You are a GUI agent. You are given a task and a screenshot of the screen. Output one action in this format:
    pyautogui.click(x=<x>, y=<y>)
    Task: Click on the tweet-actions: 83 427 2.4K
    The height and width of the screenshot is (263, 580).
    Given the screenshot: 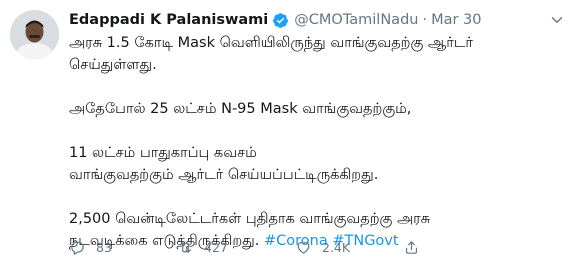 What is the action you would take?
    pyautogui.click(x=314, y=247)
    